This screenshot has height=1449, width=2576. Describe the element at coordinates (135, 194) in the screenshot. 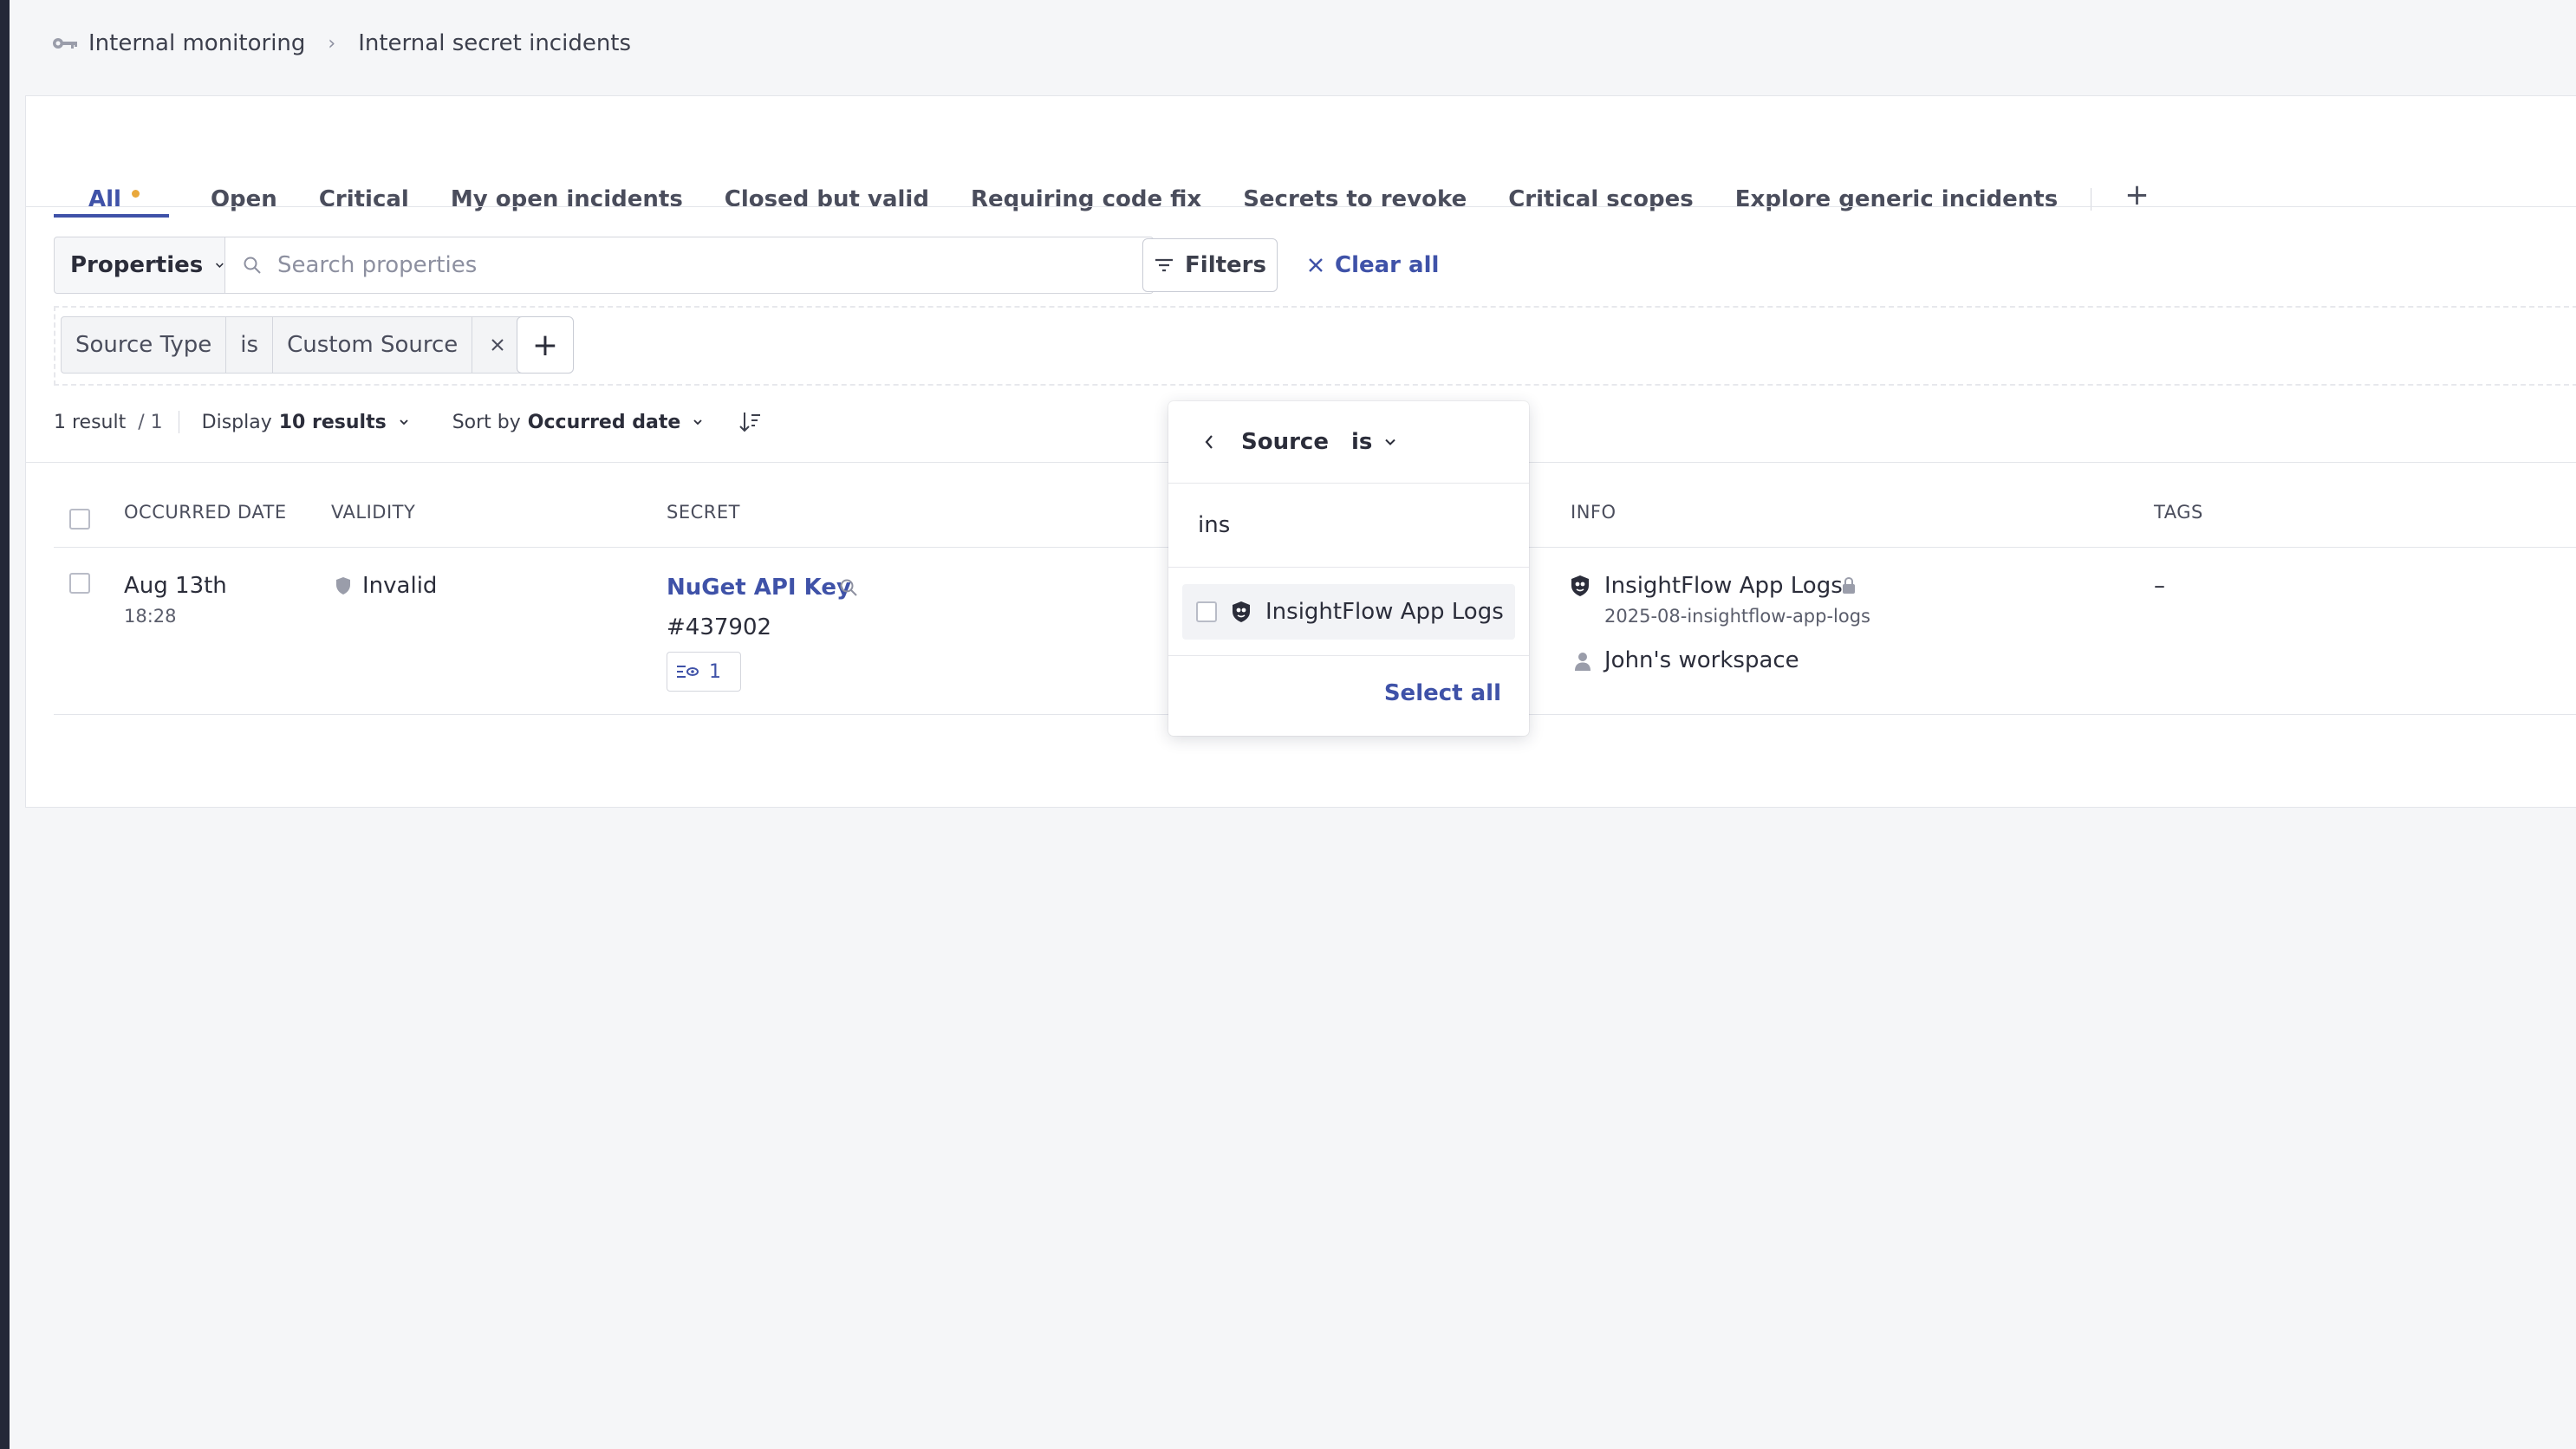

I see `unsaved-dot` at that location.